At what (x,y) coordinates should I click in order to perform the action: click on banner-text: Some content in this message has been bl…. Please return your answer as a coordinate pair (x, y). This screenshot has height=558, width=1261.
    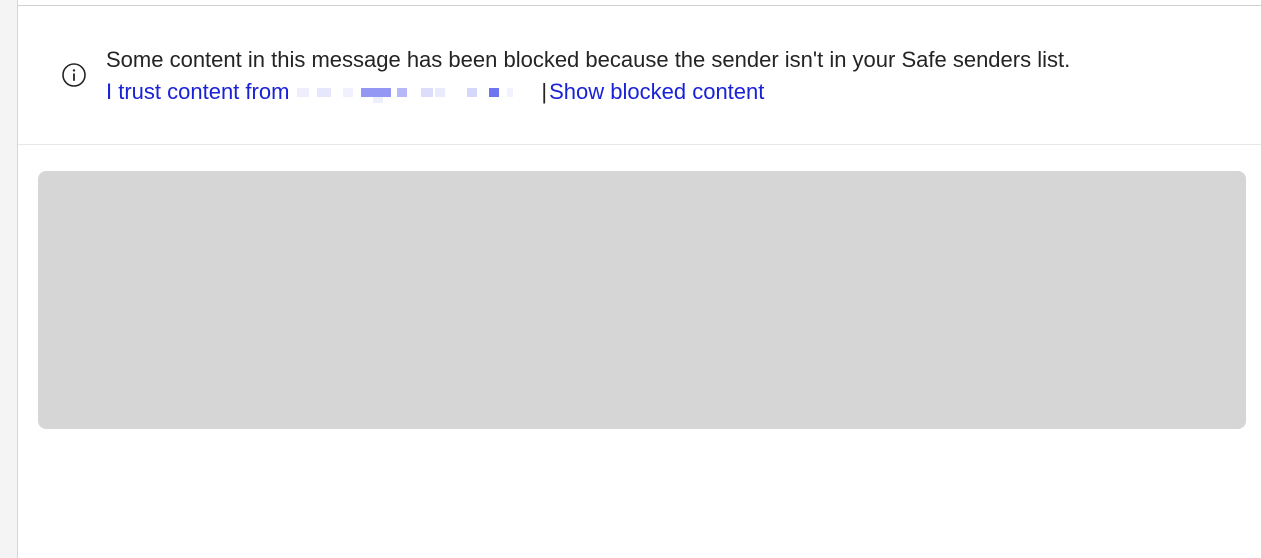
    Looking at the image, I should click on (676, 76).